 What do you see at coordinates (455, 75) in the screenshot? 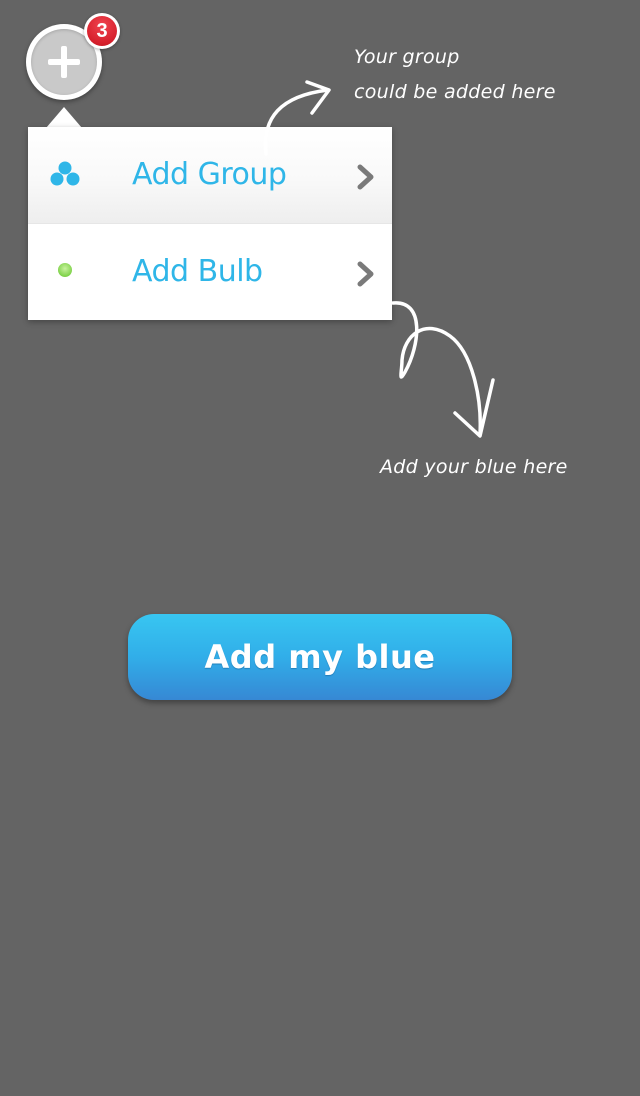
I see `group-hint-text: Your group could be added here` at bounding box center [455, 75].